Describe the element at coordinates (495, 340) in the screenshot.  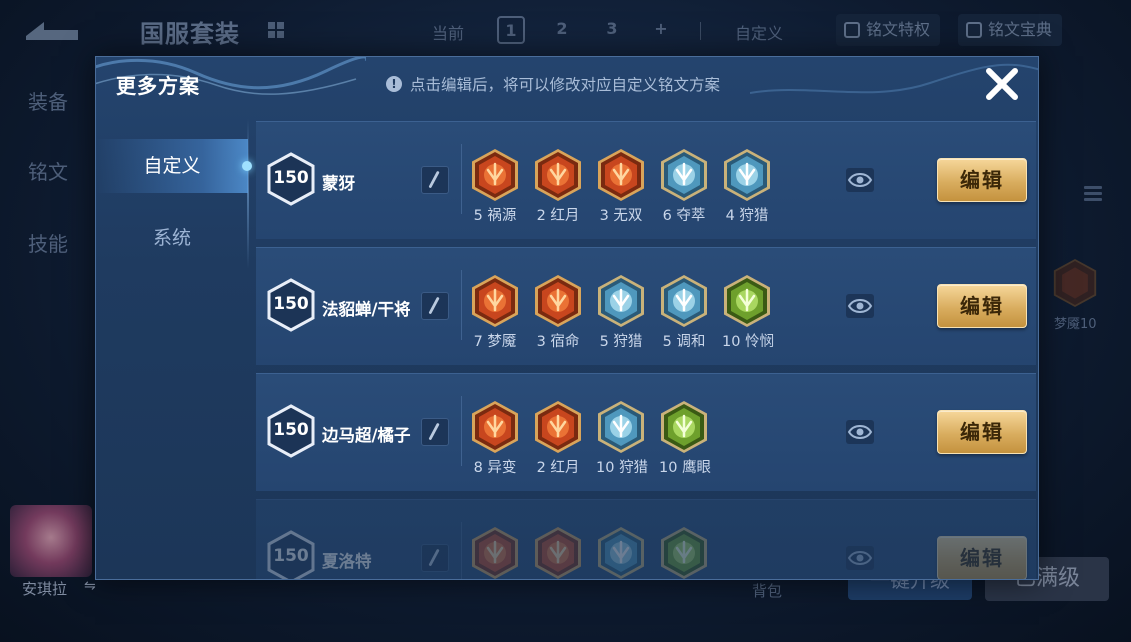
I see `rune-count-label: 7 梦魇` at that location.